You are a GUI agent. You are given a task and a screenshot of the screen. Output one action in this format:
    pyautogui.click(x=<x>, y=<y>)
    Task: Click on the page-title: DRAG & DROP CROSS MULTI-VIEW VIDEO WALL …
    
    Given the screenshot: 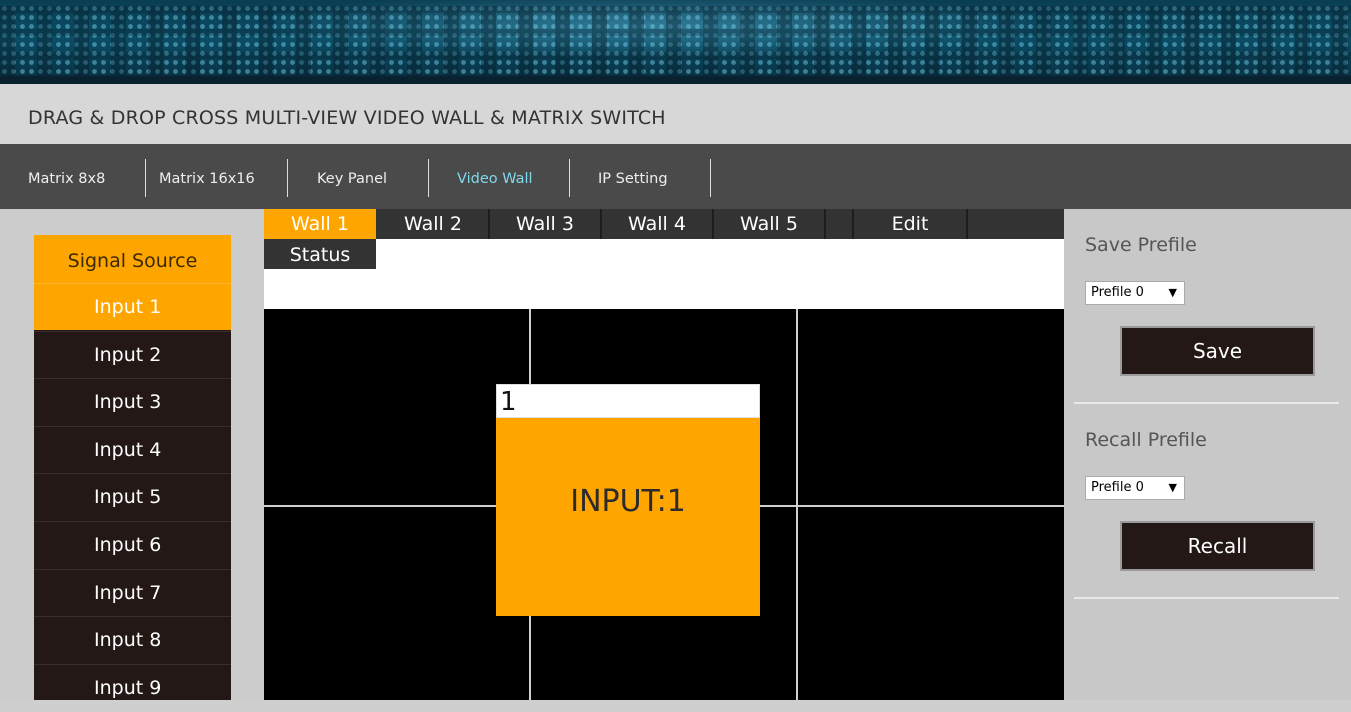 What is the action you would take?
    pyautogui.click(x=347, y=118)
    